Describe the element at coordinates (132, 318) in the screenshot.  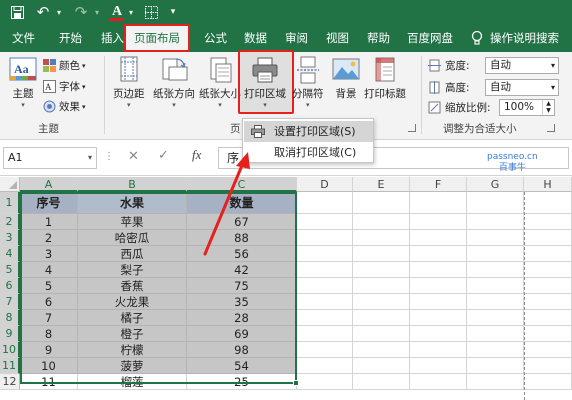
I see `table-cell: 橘子` at that location.